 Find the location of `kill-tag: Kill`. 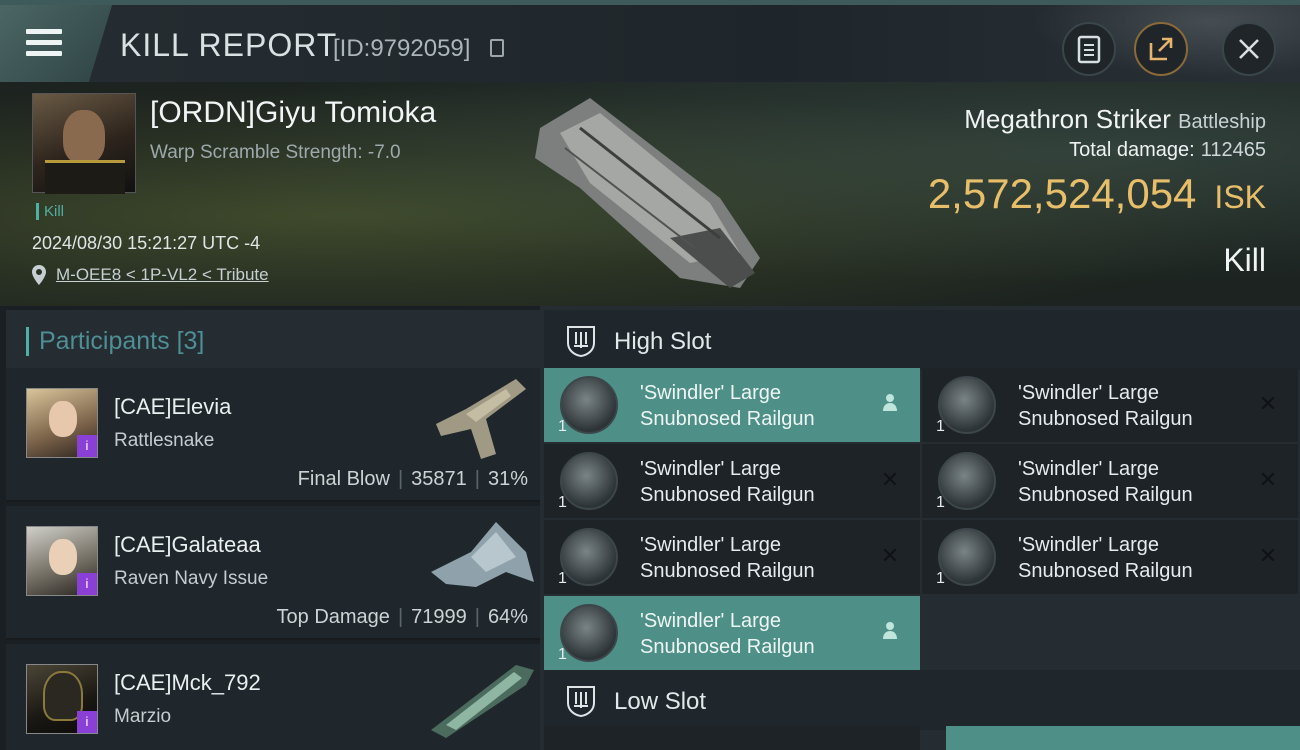

kill-tag: Kill is located at coordinates (50, 211).